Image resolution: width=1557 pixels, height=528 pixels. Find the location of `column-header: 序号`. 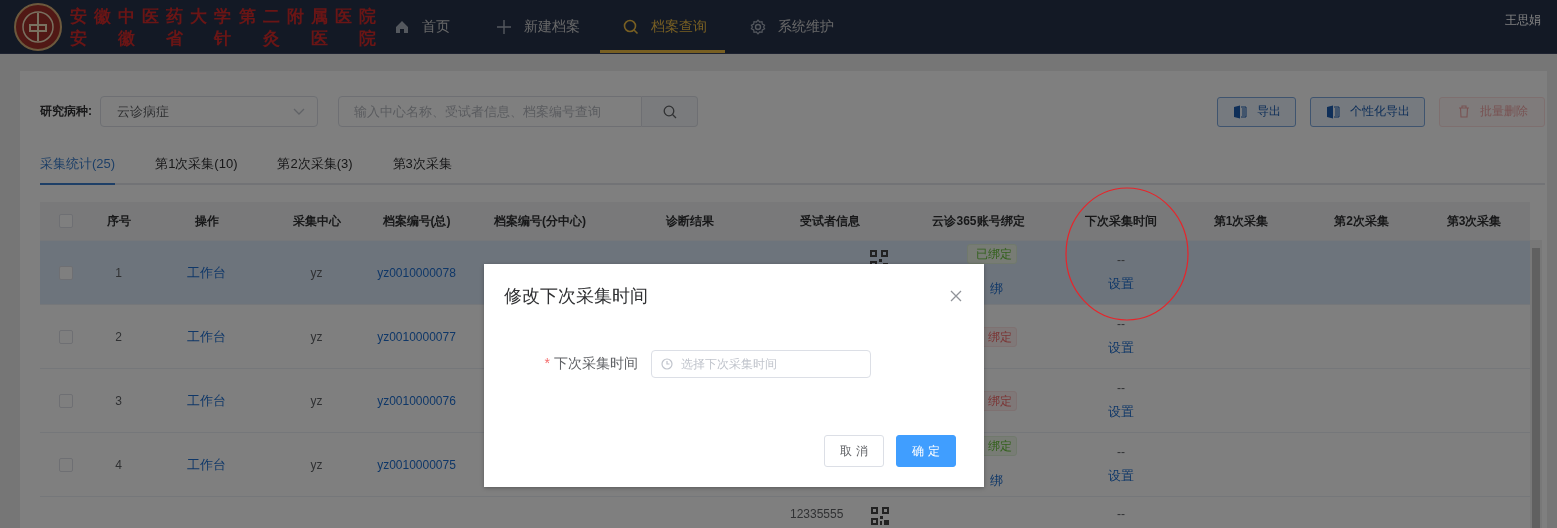

column-header: 序号 is located at coordinates (118, 221).